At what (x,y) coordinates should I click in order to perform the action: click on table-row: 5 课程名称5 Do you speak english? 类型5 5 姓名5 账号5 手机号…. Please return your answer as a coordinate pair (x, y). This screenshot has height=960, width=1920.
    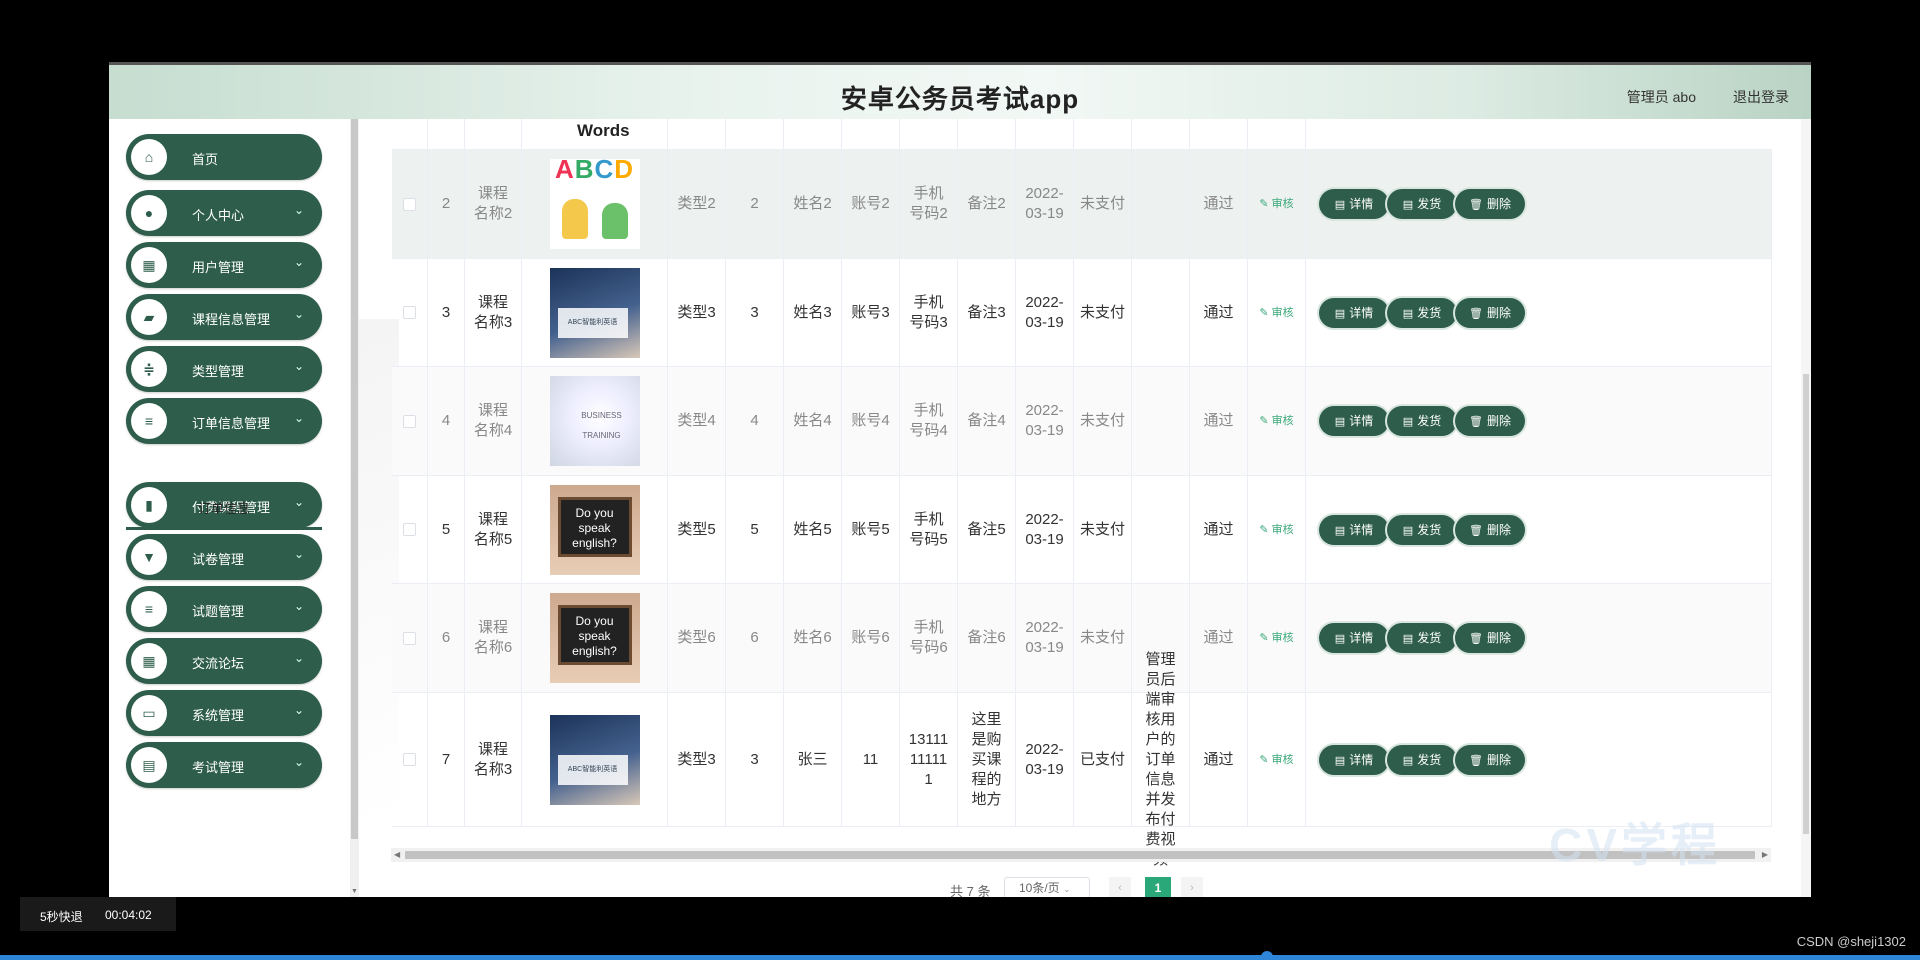
    Looking at the image, I should click on (1082, 530).